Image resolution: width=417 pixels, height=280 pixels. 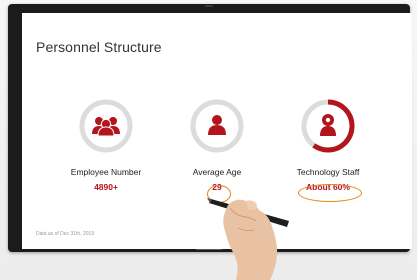 I want to click on slide-title: Personnel Structure, so click(x=99, y=47).